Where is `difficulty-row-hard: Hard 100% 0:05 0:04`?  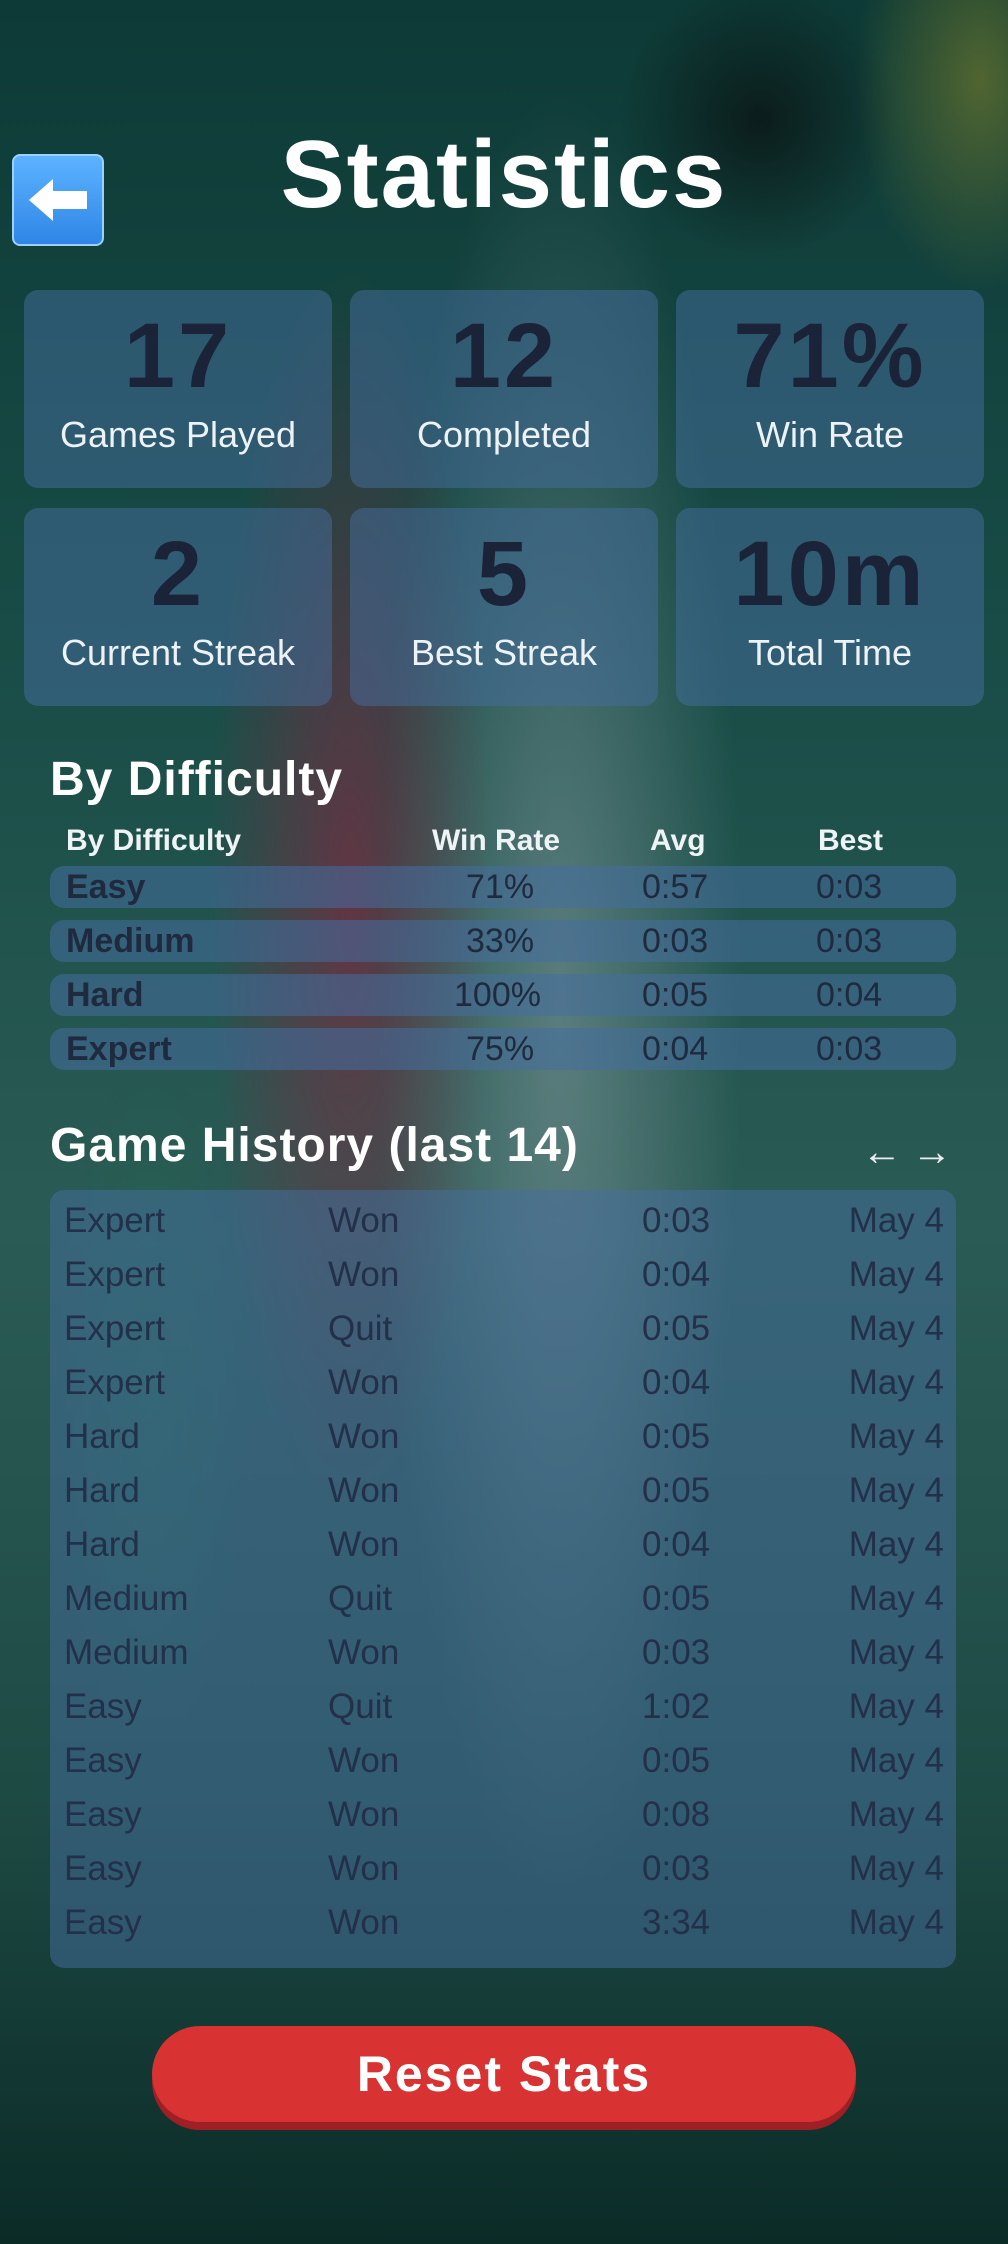
difficulty-row-hard: Hard 100% 0:05 0:04 is located at coordinates (503, 995).